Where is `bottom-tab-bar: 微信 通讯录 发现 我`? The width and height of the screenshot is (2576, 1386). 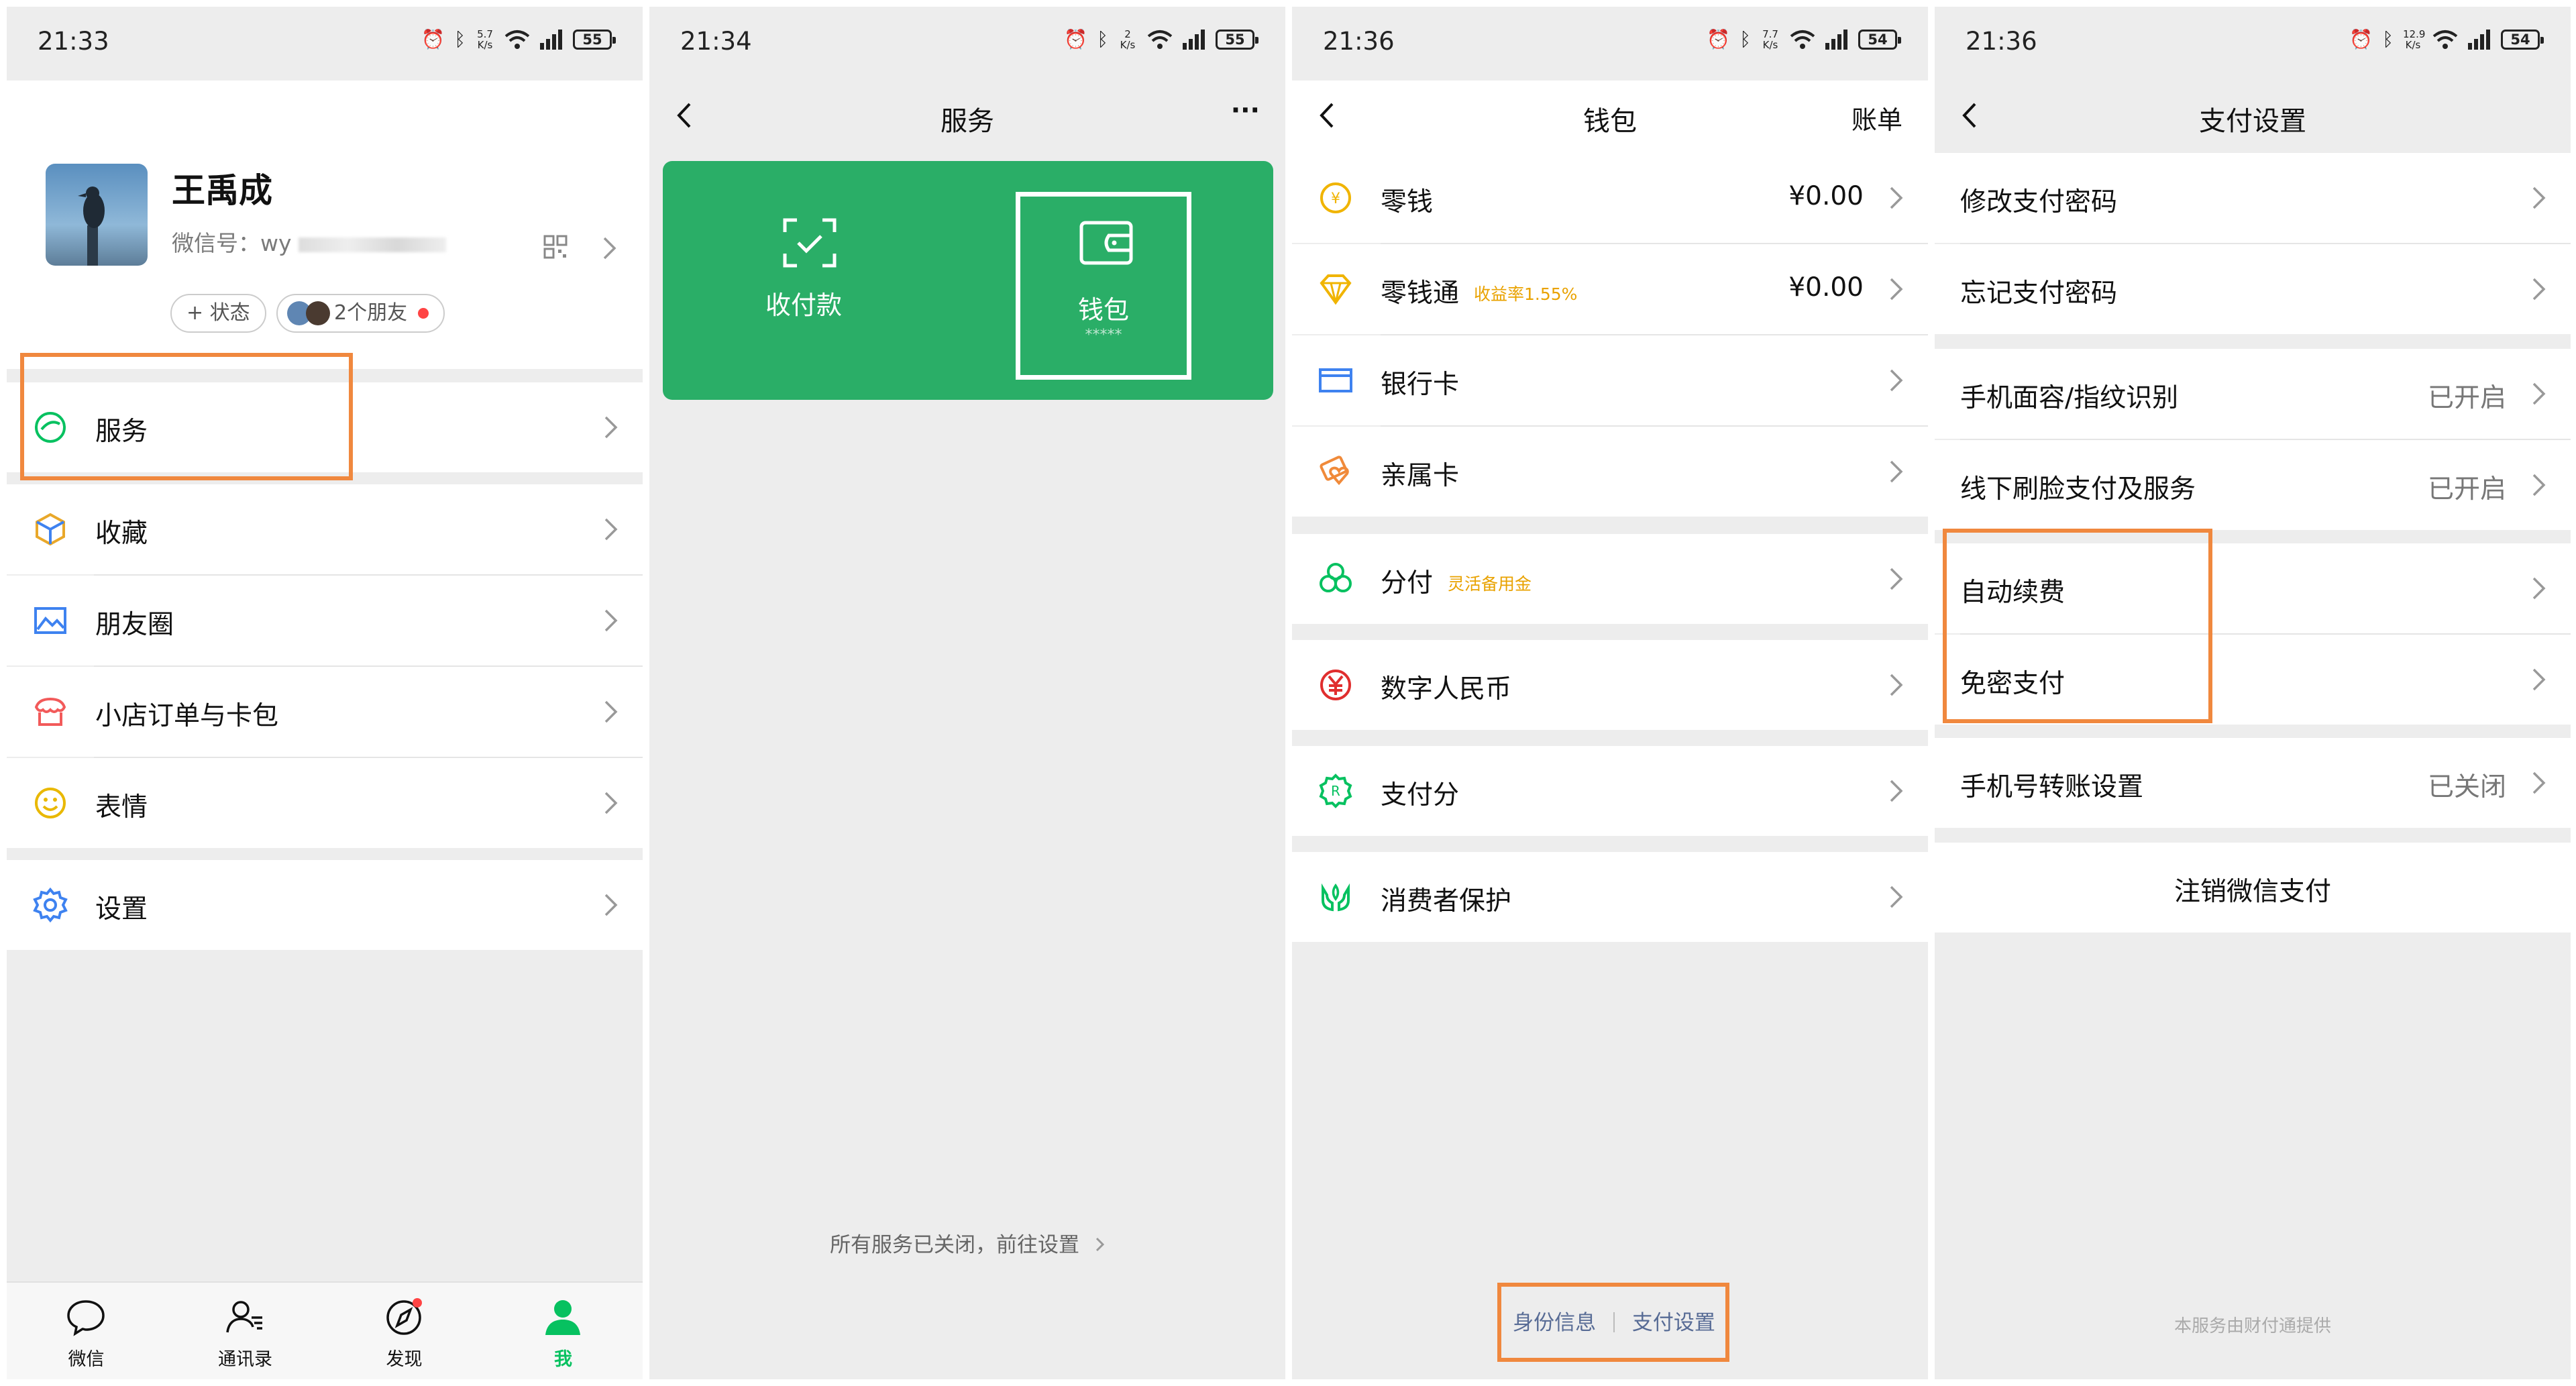 bottom-tab-bar: 微信 通讯录 发现 我 is located at coordinates (325, 1330).